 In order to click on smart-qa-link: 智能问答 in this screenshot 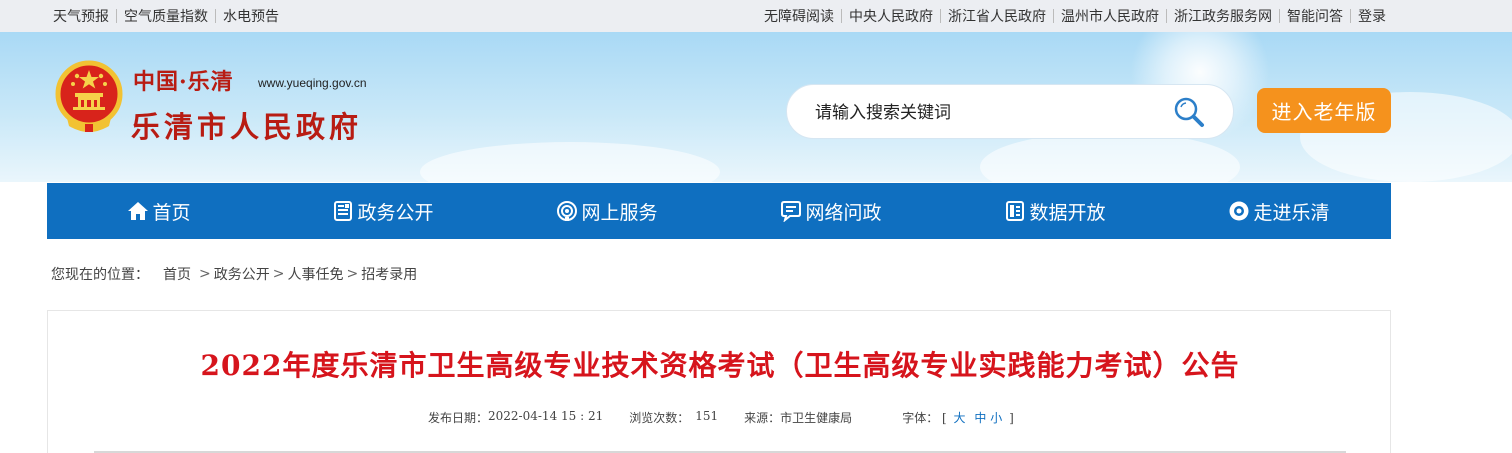, I will do `click(1315, 16)`.